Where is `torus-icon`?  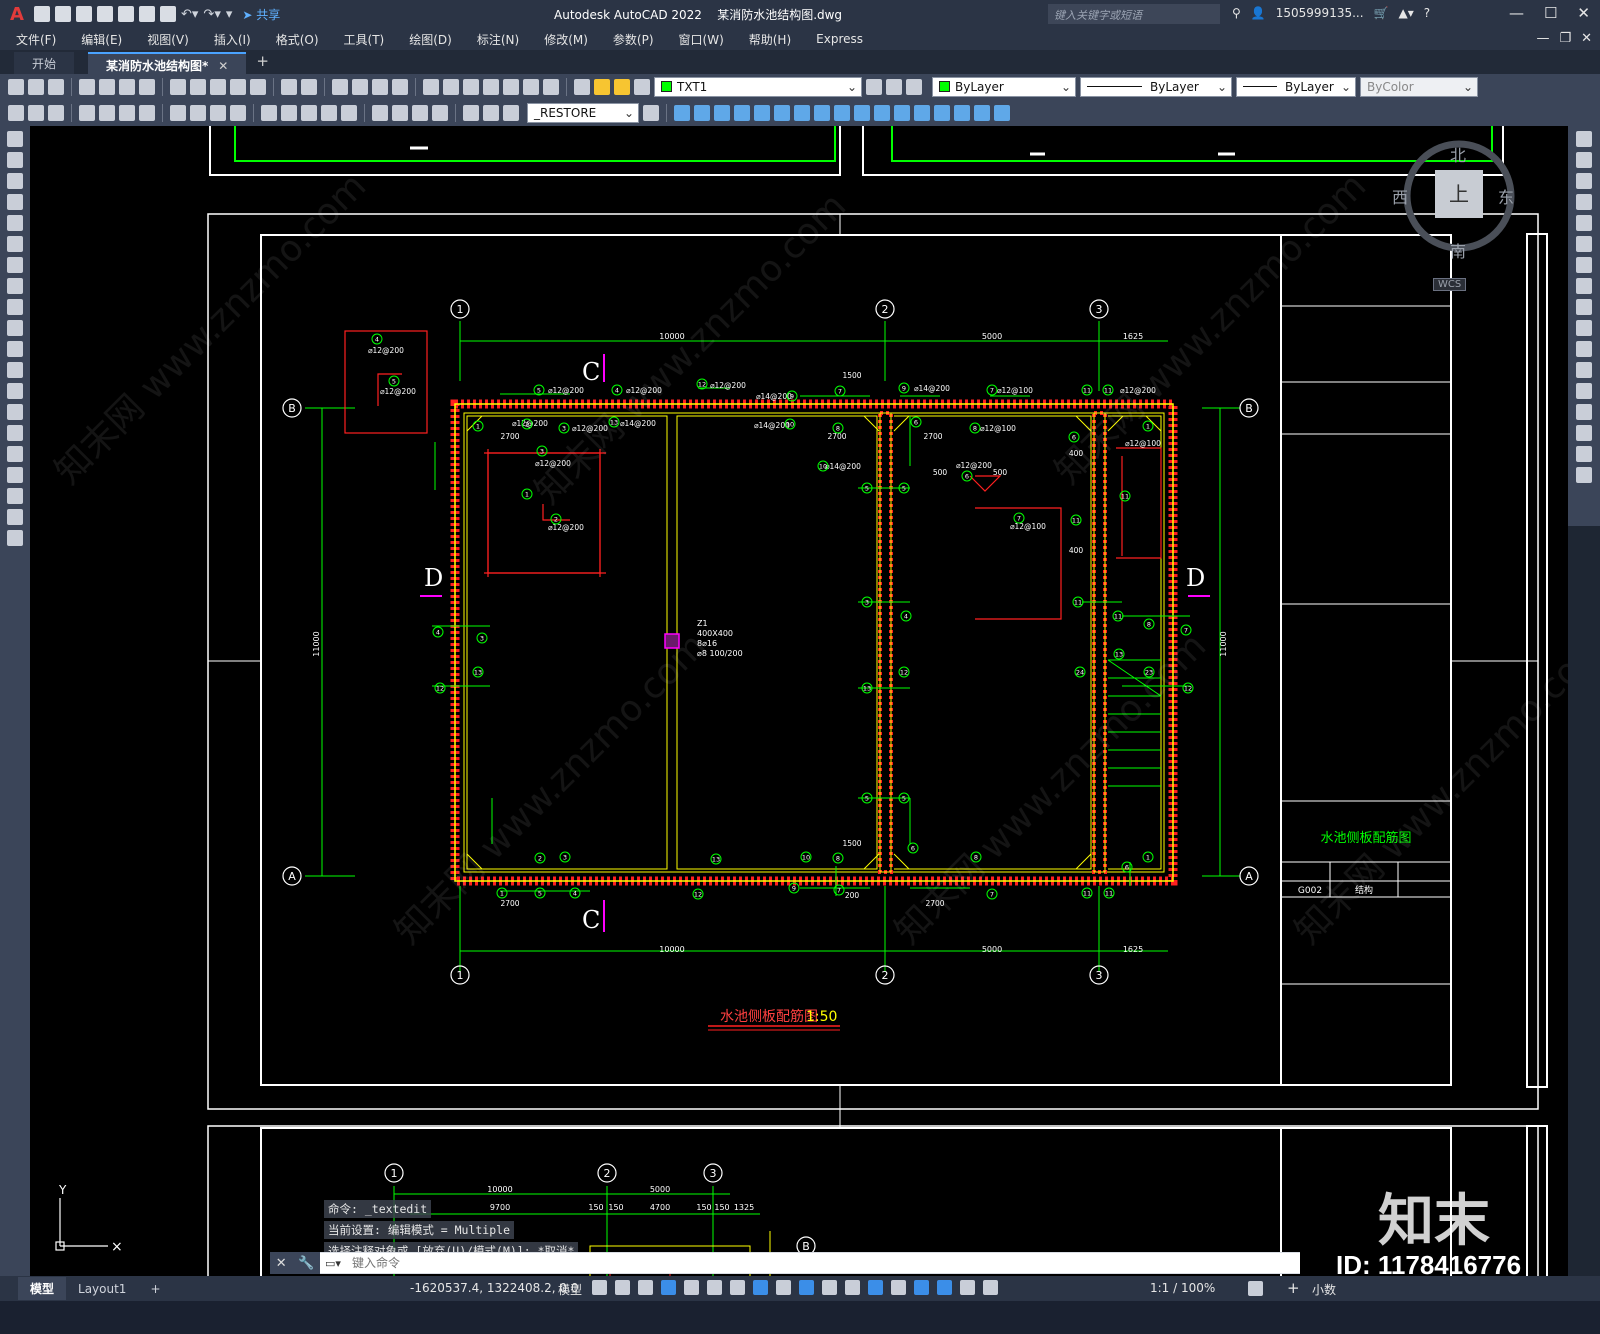 torus-icon is located at coordinates (782, 112).